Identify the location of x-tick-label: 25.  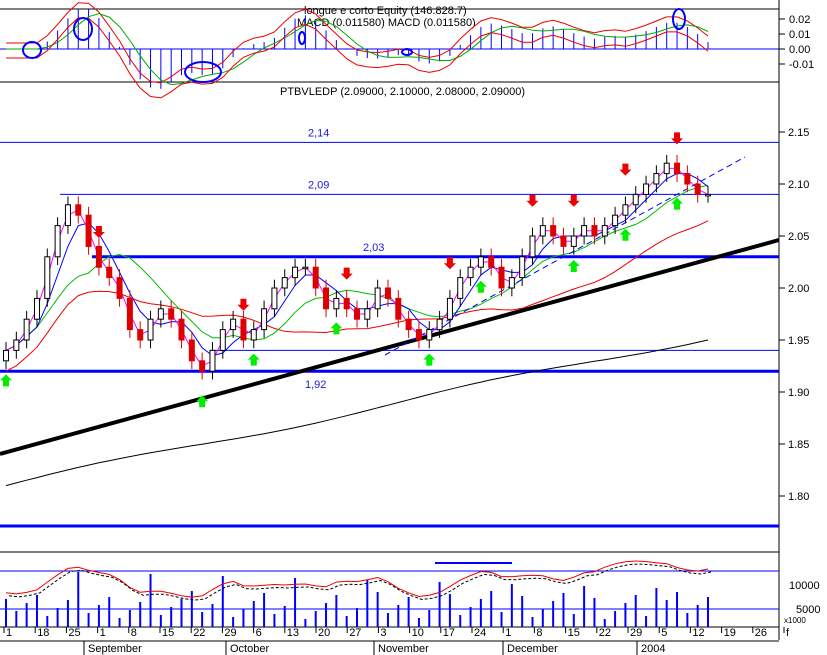
(74, 633).